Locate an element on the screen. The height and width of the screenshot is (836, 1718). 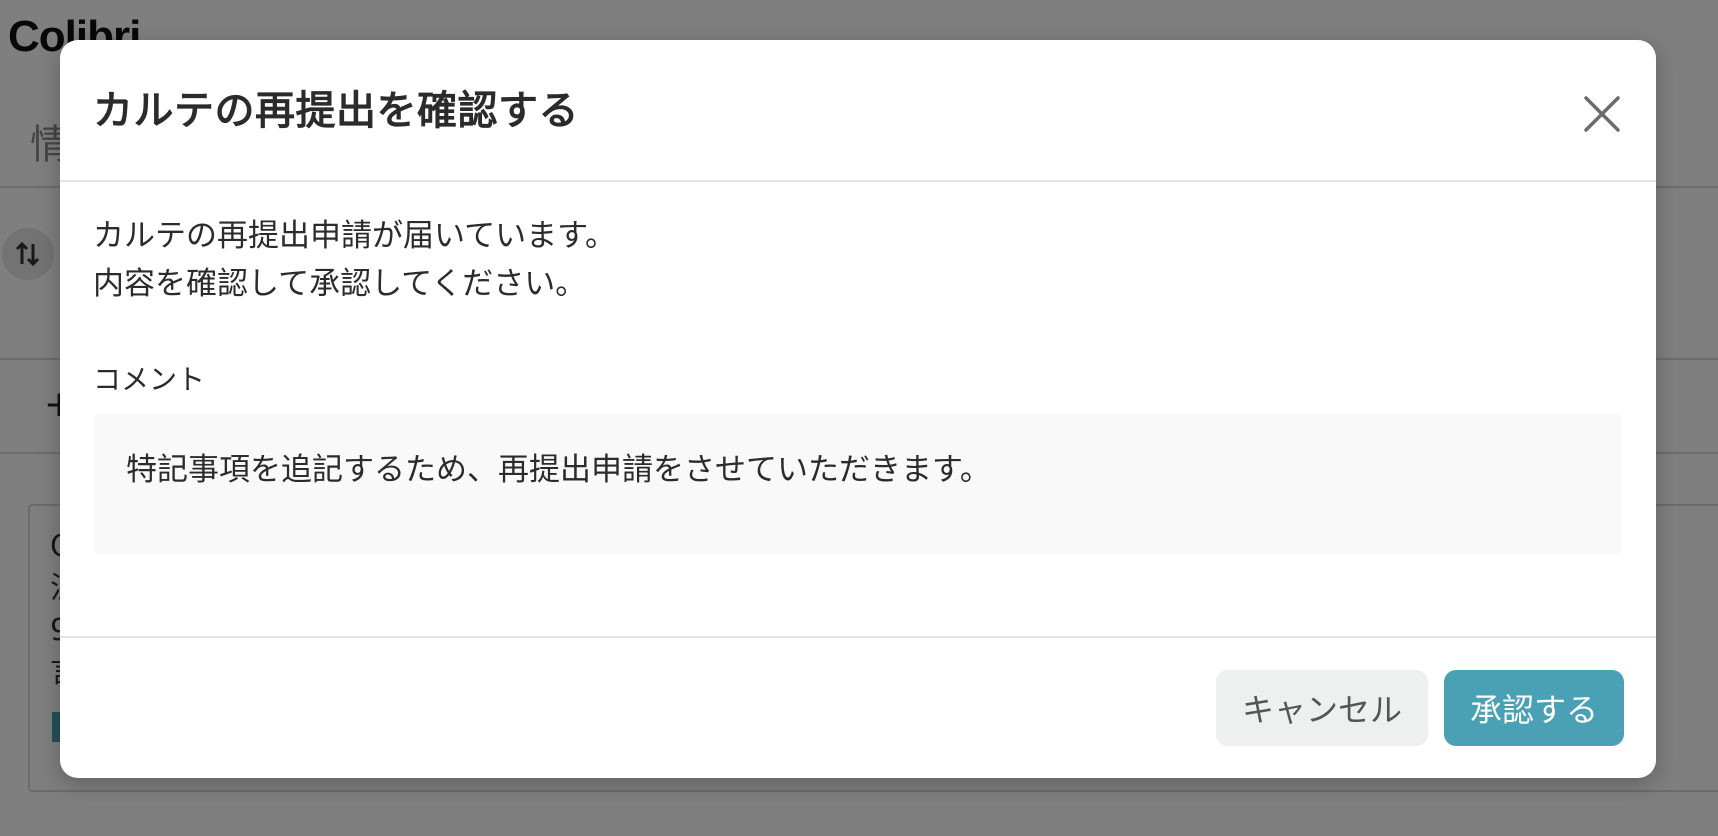
message-line: 内容を確認して承認してください。 is located at coordinates (340, 284).